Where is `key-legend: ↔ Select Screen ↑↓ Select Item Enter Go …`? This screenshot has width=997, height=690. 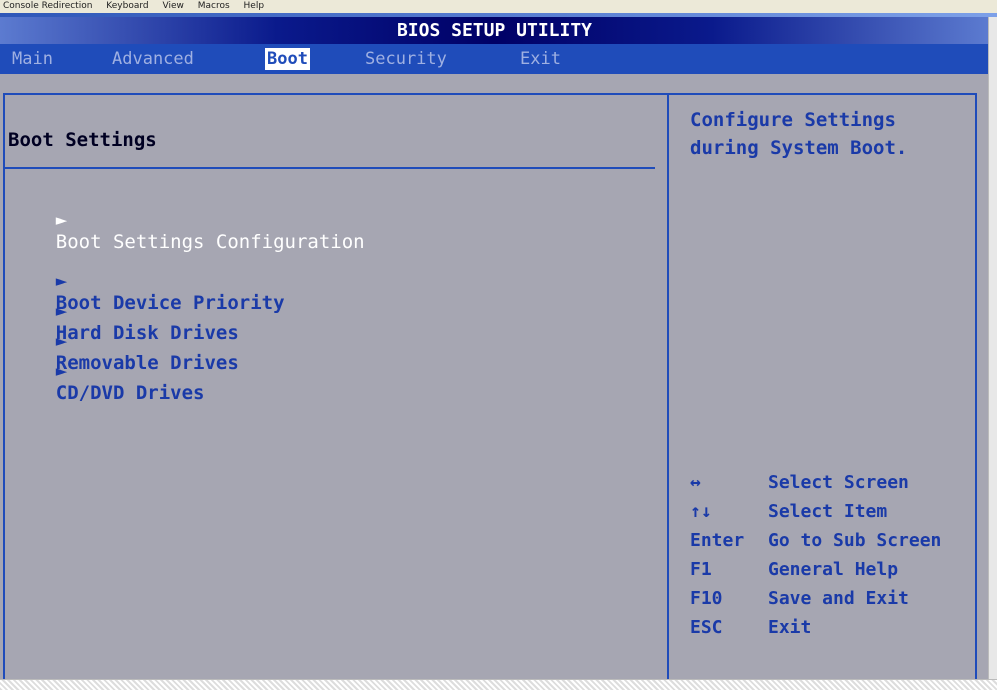 key-legend: ↔ Select Screen ↑↓ Select Item Enter Go … is located at coordinates (832, 555).